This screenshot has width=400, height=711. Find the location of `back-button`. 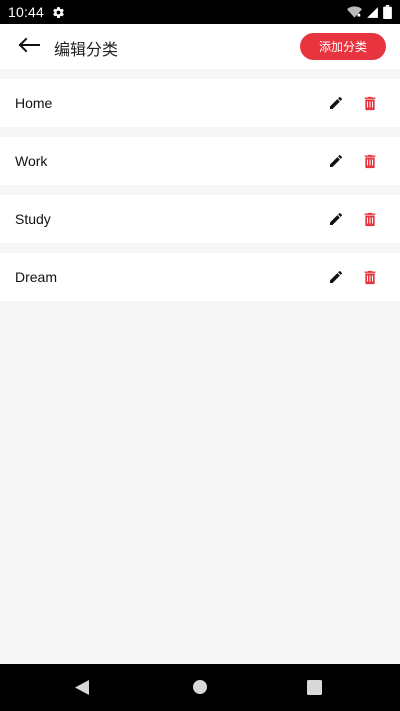

back-button is located at coordinates (29, 47).